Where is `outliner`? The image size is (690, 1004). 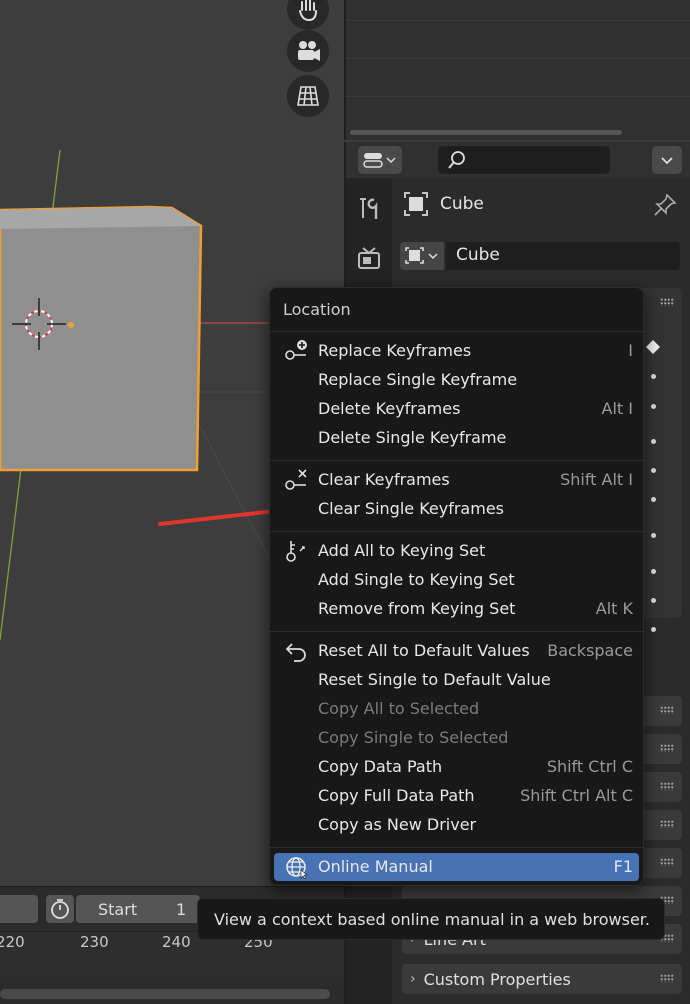
outliner is located at coordinates (517, 70).